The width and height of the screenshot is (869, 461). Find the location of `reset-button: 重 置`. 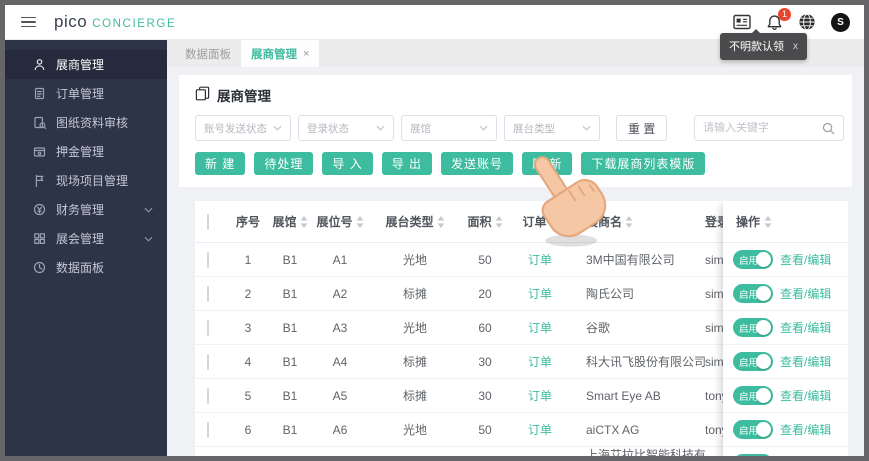

reset-button: 重 置 is located at coordinates (642, 128).